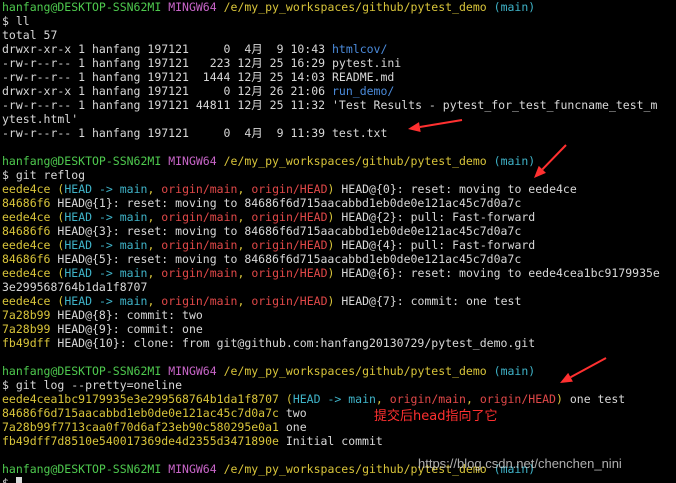 This screenshot has height=483, width=676. Describe the element at coordinates (583, 370) in the screenshot. I see `arrow-to-head-ref` at that location.